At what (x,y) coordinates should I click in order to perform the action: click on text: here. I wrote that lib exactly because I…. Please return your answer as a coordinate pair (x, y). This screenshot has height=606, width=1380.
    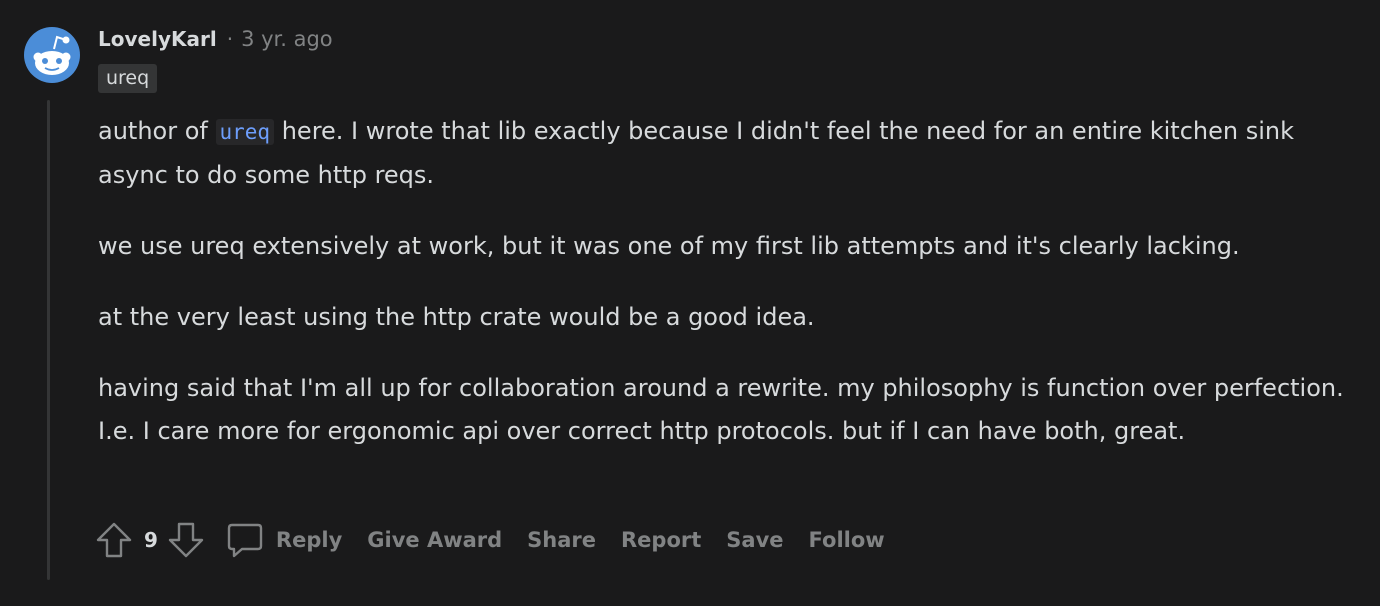
    Looking at the image, I should click on (696, 153).